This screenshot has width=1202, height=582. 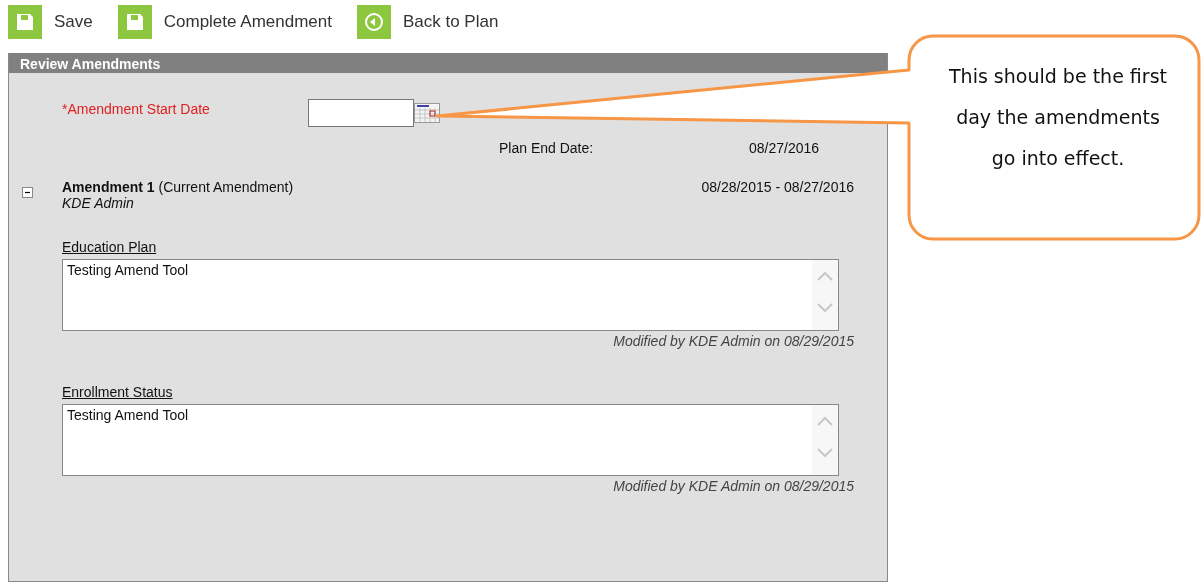 What do you see at coordinates (27, 192) in the screenshot?
I see `collapse-icon` at bounding box center [27, 192].